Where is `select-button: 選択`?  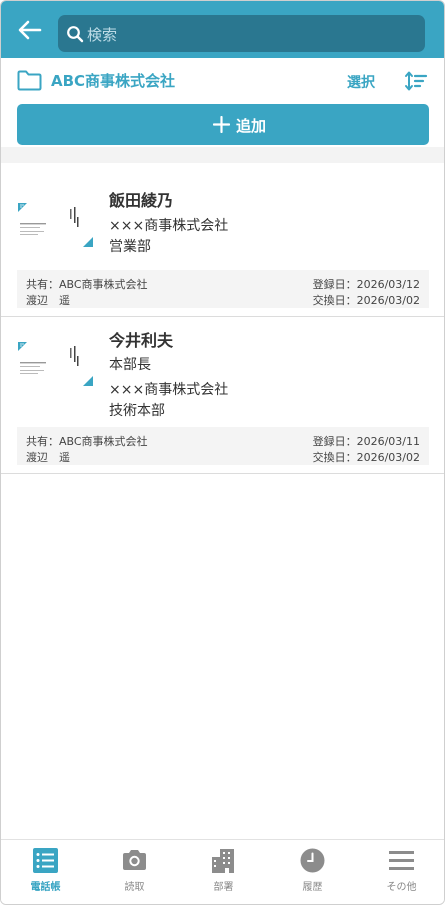 select-button: 選択 is located at coordinates (361, 82).